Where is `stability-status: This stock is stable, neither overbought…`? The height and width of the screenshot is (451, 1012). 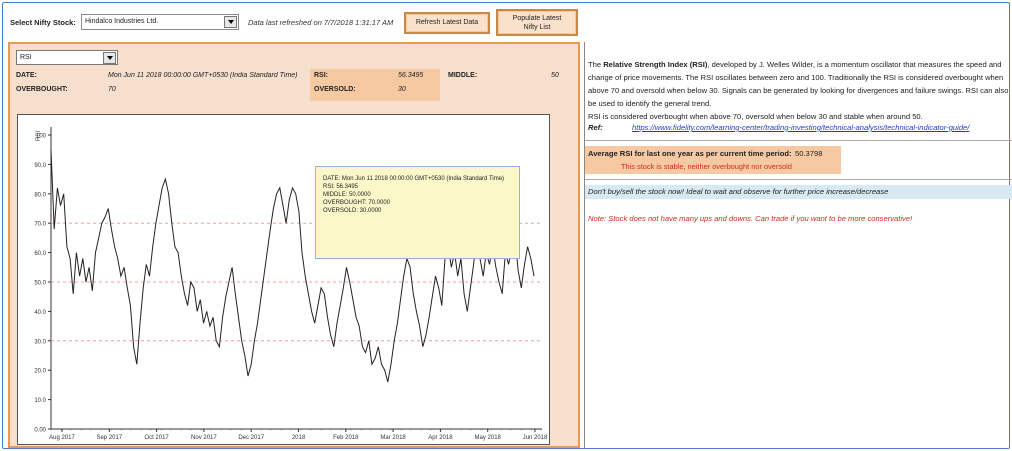
stability-status: This stock is stable, neither overbought… is located at coordinates (706, 166).